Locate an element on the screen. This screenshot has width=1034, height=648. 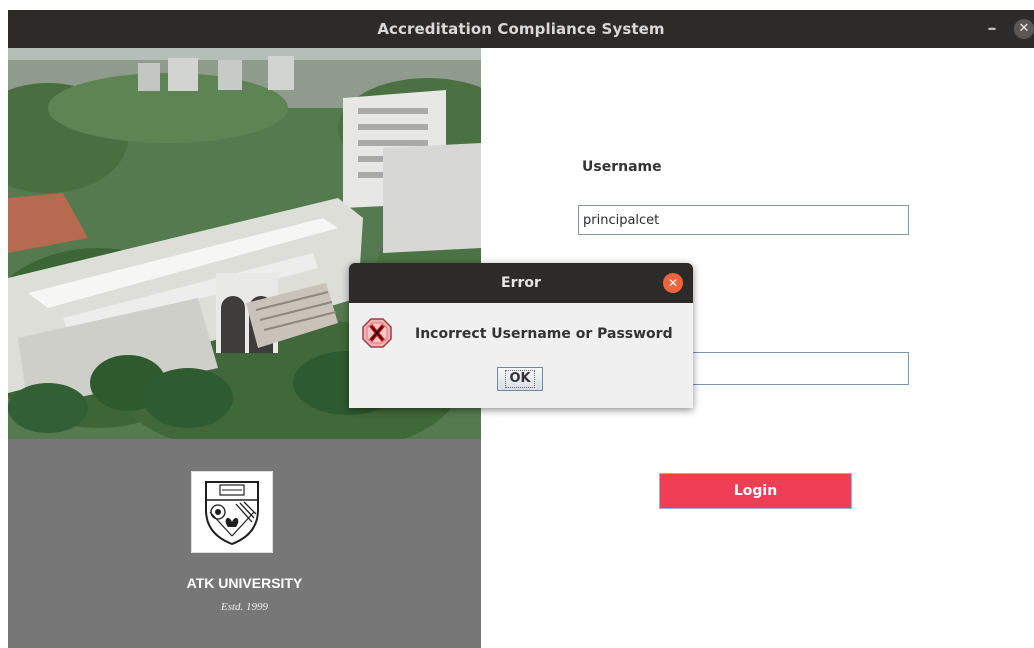
error-message: Incorrect Username or Password is located at coordinates (544, 334).